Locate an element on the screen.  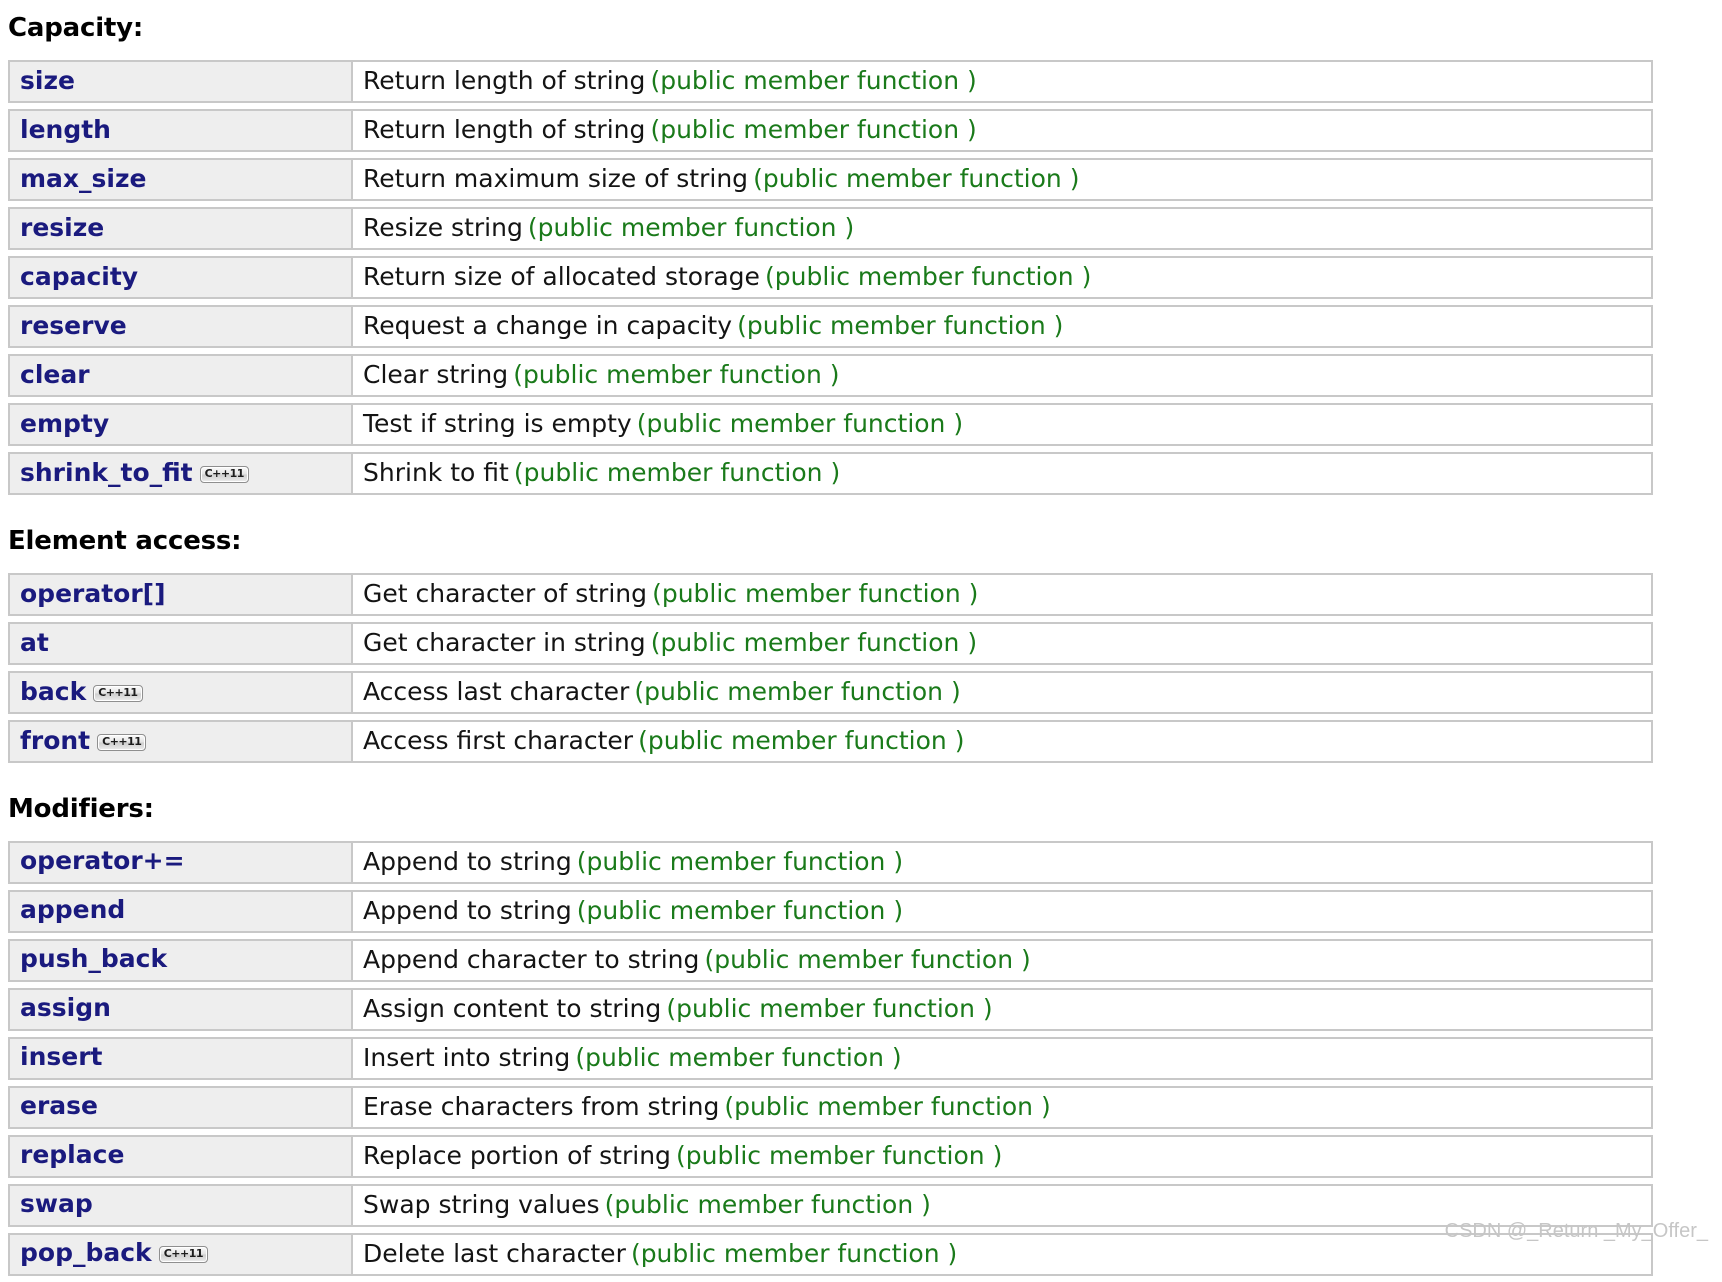
member-function-link: insert is located at coordinates (61, 1056).